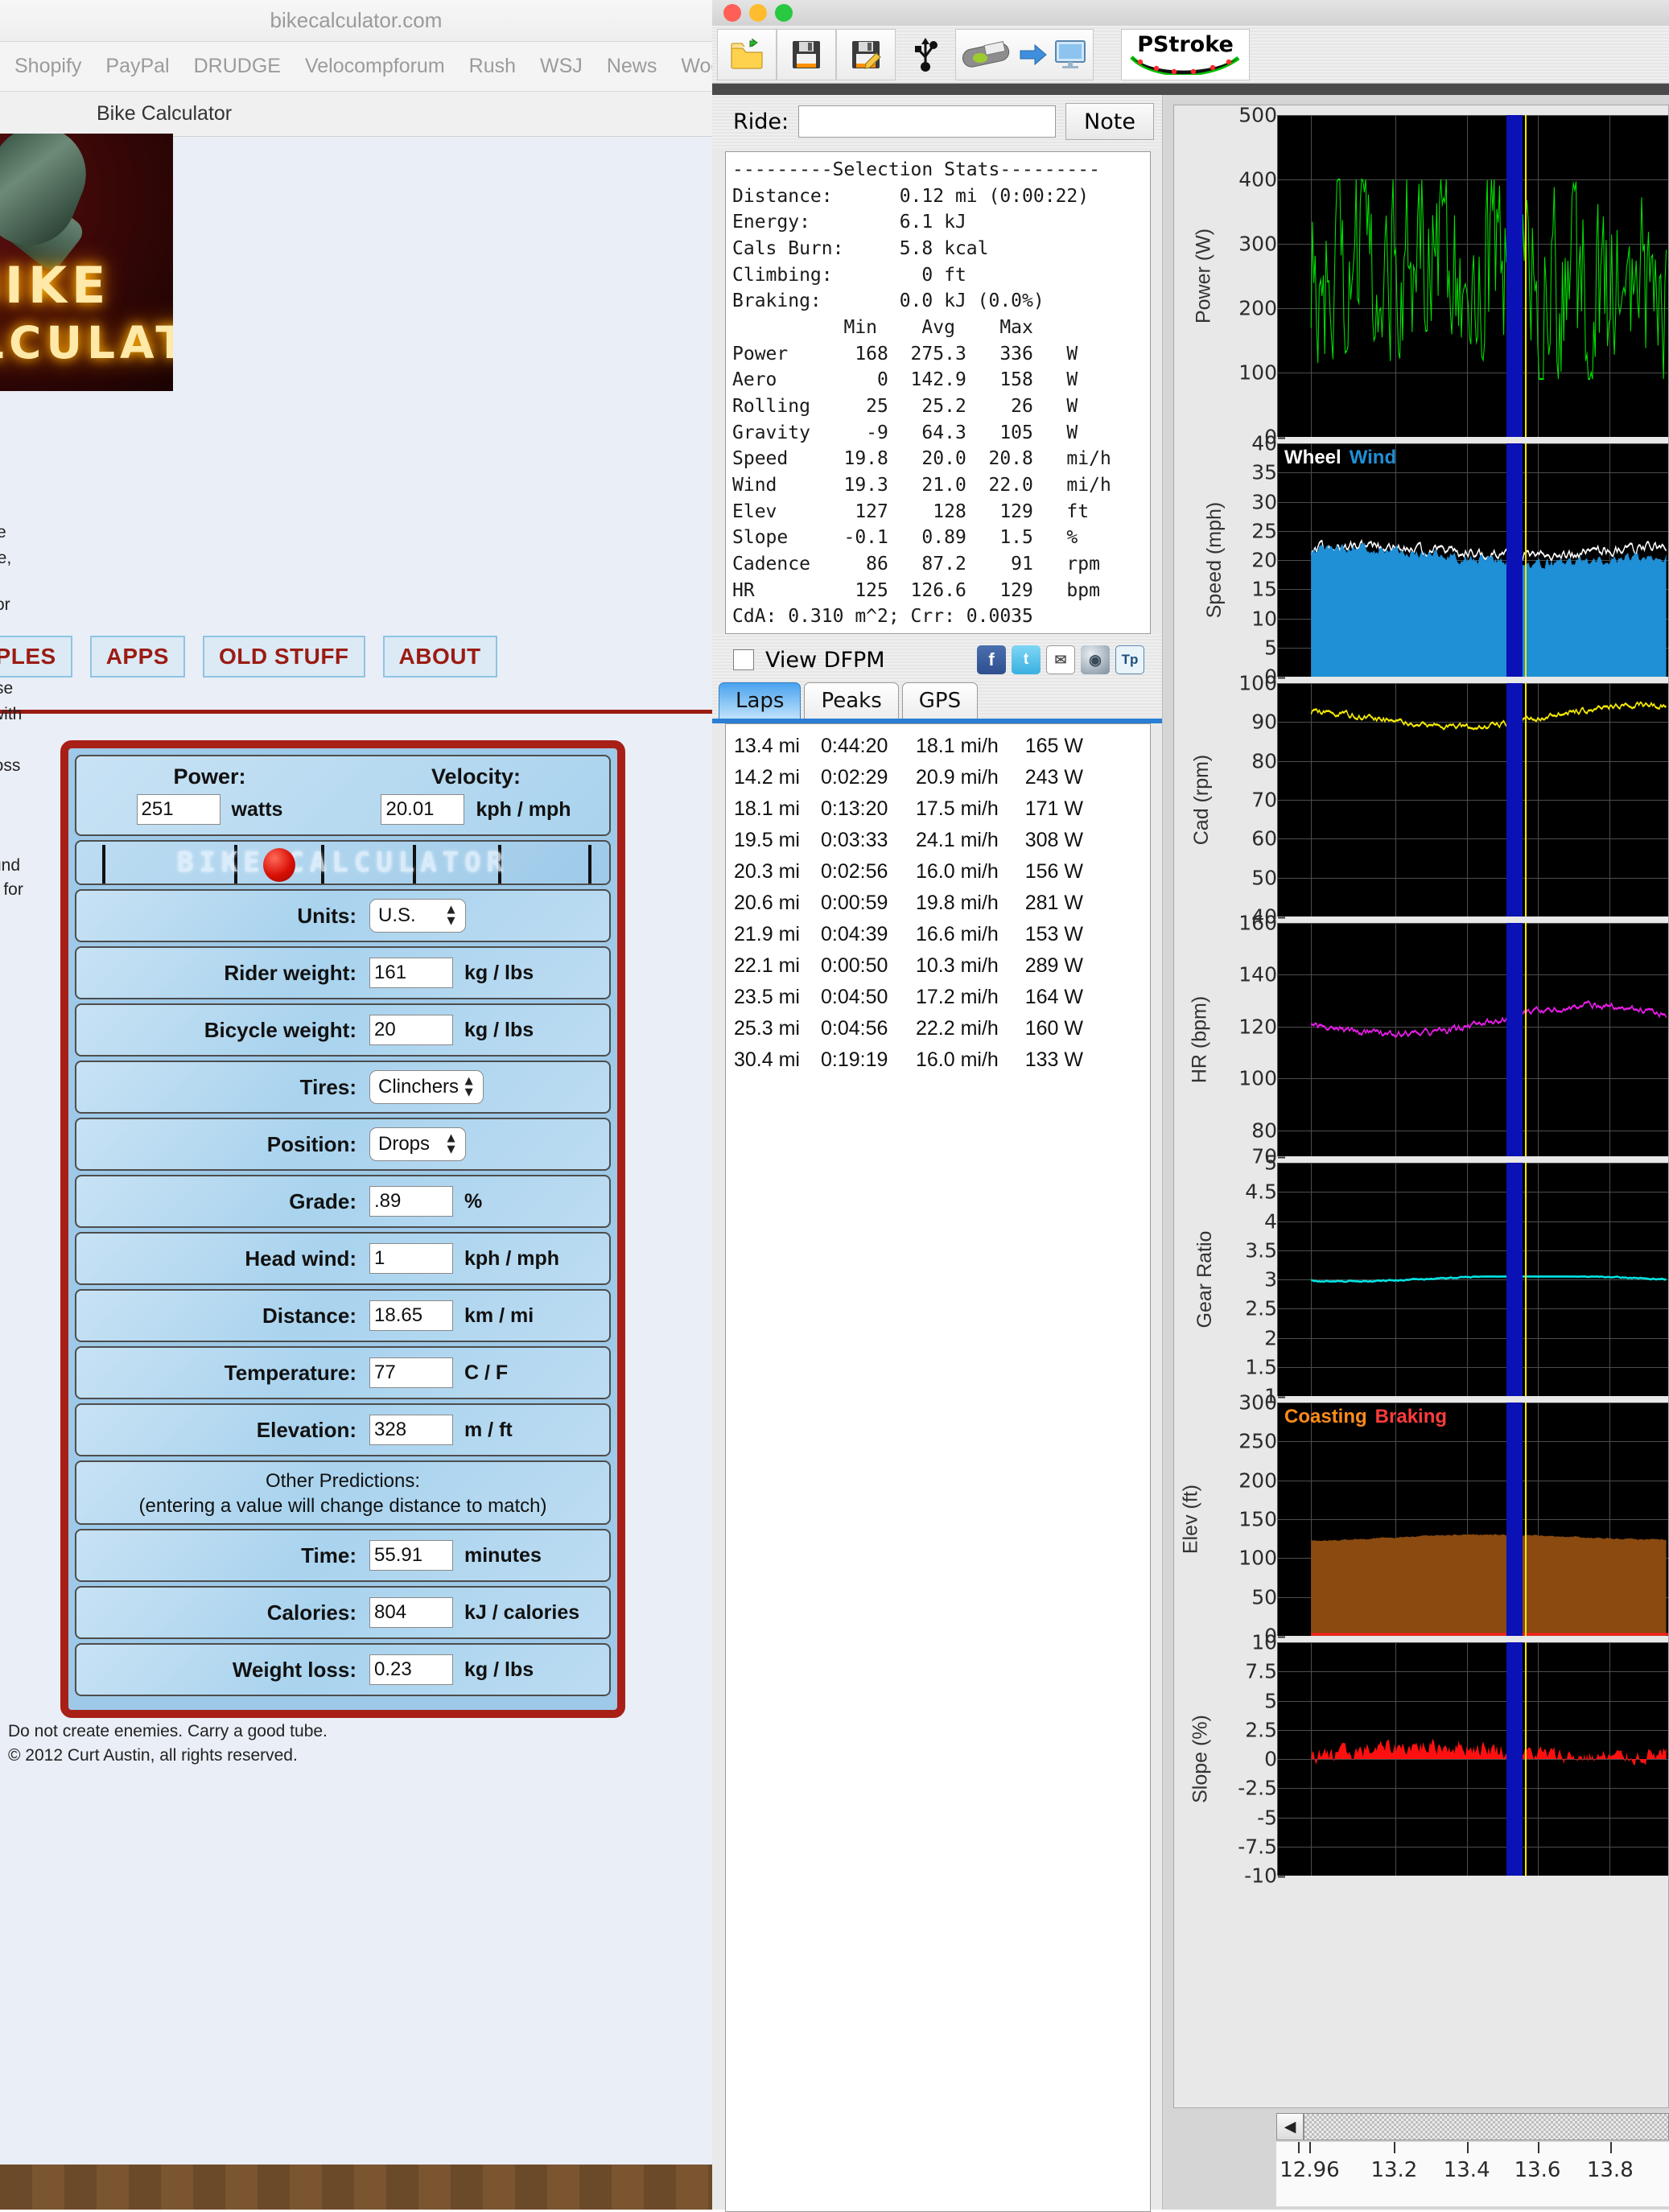 This screenshot has height=2212, width=1669. I want to click on lap-power: 308 W, so click(1053, 840).